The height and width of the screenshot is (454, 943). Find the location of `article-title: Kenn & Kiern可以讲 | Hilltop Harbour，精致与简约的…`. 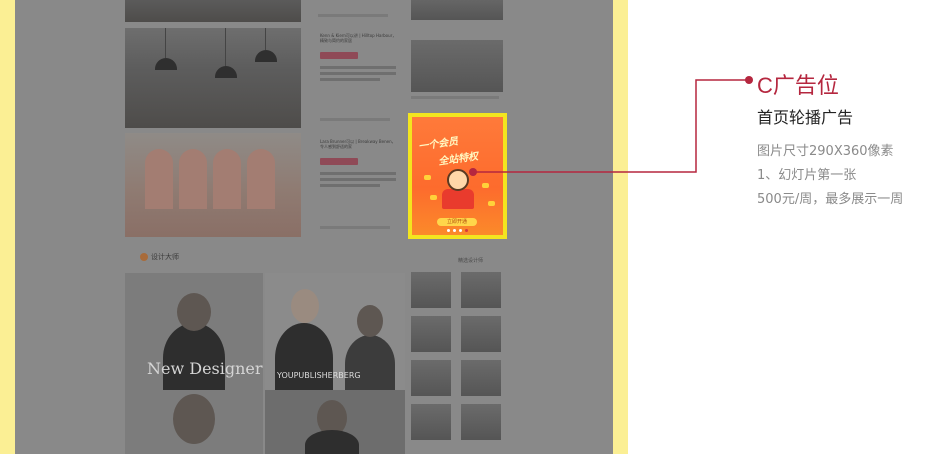

article-title: Kenn & Kiern可以讲 | Hilltop Harbour，精致与简约的… is located at coordinates (359, 38).